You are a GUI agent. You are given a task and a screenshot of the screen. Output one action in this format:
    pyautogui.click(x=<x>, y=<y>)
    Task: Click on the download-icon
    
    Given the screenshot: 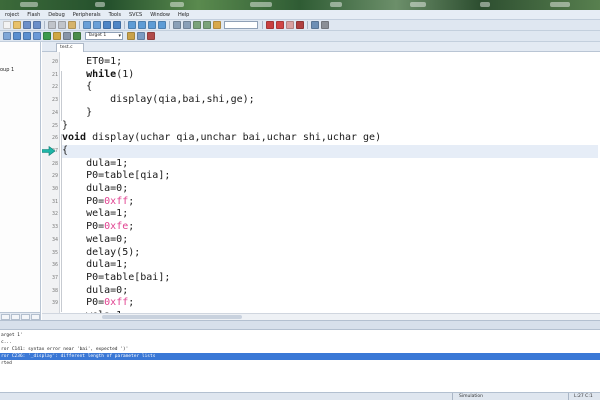 What is the action you would take?
    pyautogui.click(x=47, y=36)
    